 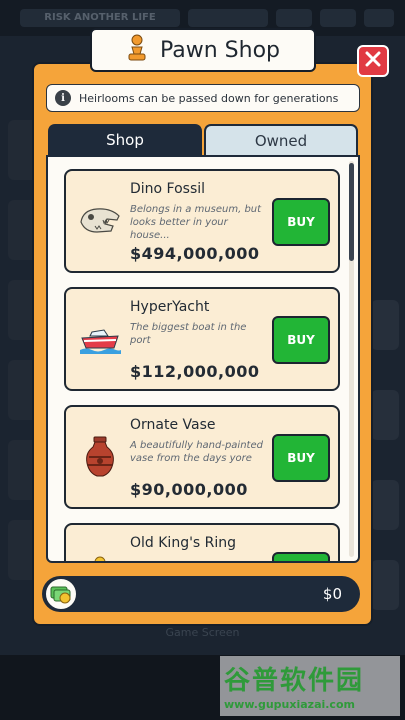 I want to click on yacht-icon, so click(x=100, y=339).